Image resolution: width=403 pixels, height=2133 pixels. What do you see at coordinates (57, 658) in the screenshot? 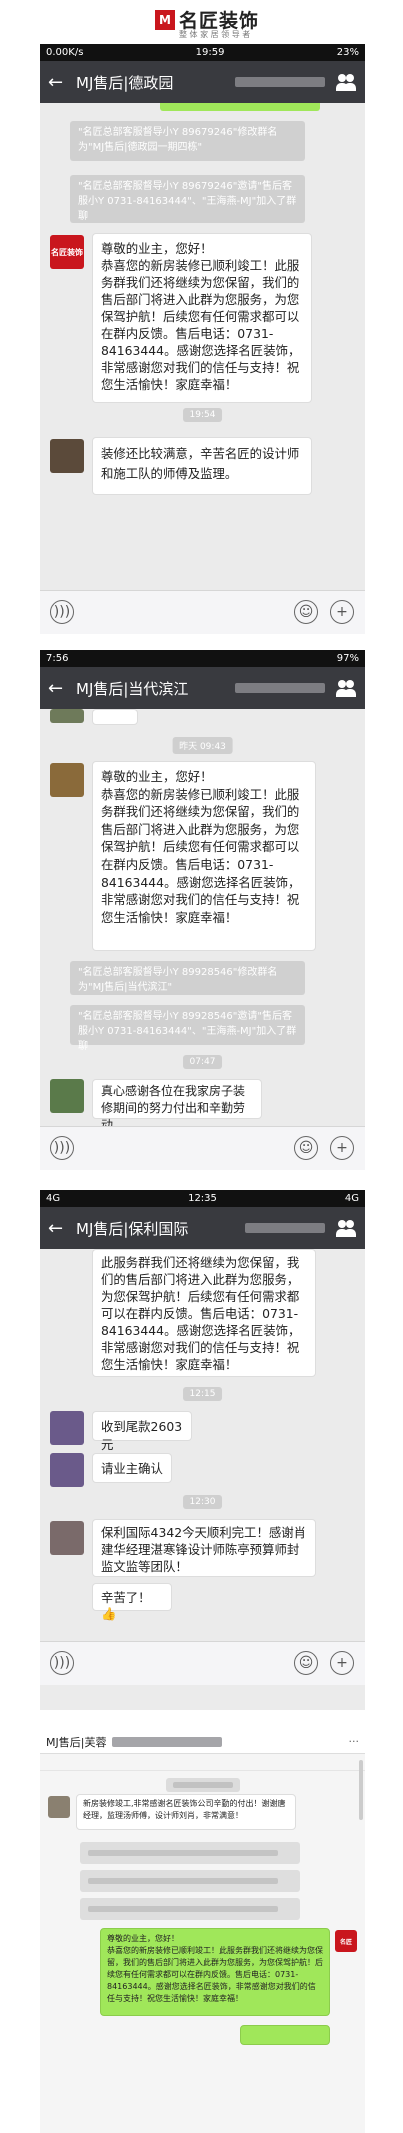
I see `clock: 7:56` at bounding box center [57, 658].